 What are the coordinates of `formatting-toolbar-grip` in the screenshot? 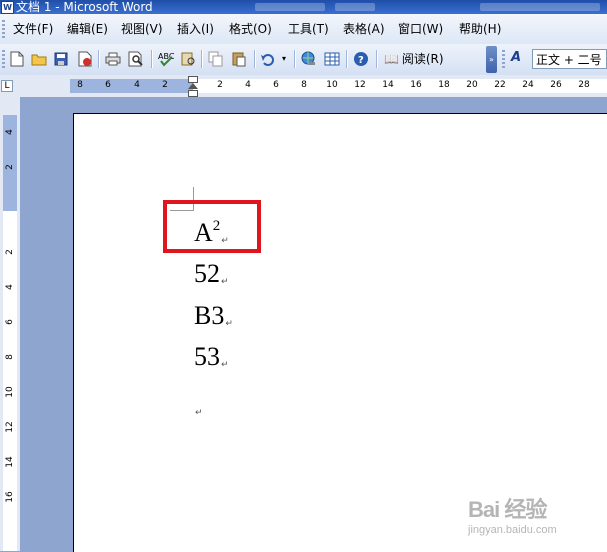 It's located at (503, 59).